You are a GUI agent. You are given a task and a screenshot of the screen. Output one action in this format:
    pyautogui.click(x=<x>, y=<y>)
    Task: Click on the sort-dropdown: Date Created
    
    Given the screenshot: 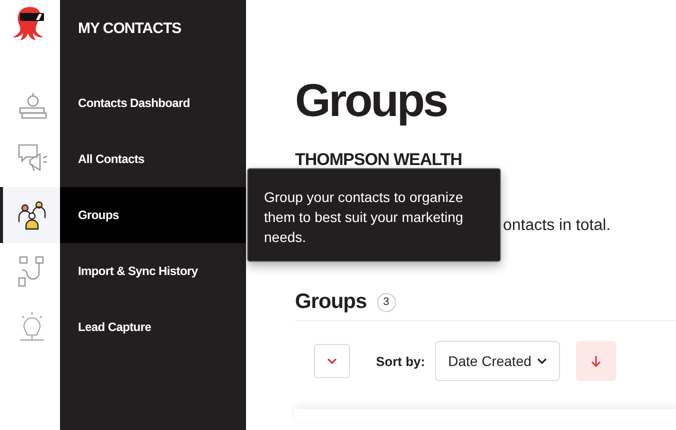 What is the action you would take?
    pyautogui.click(x=497, y=361)
    